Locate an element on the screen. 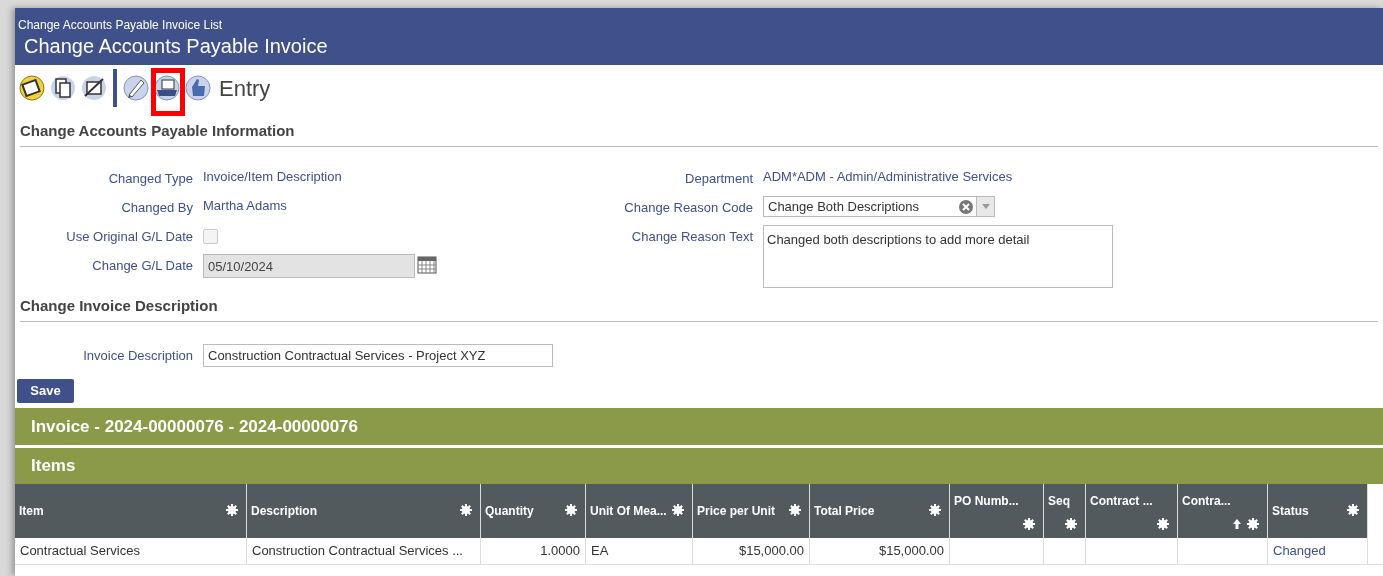 The width and height of the screenshot is (1383, 576). save-button: Save is located at coordinates (45, 391).